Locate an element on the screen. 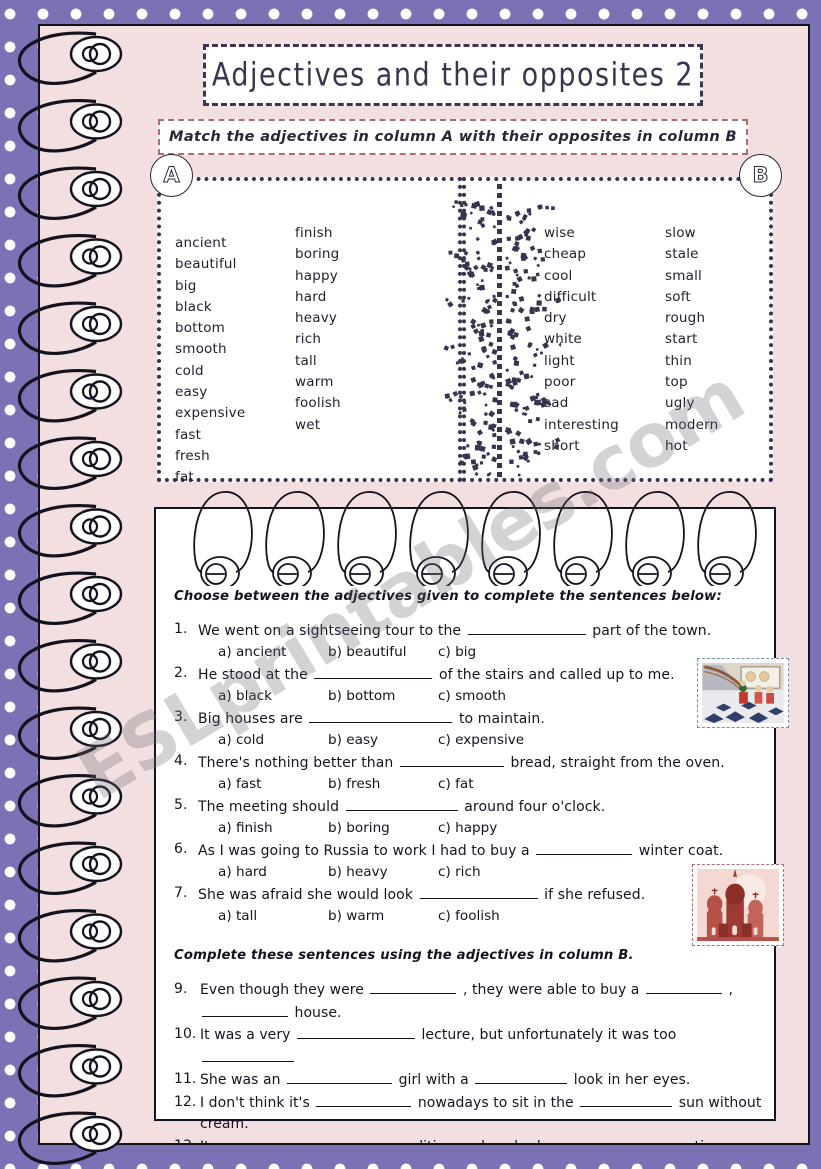 The width and height of the screenshot is (821, 1169). column-b-word: ugly is located at coordinates (680, 403).